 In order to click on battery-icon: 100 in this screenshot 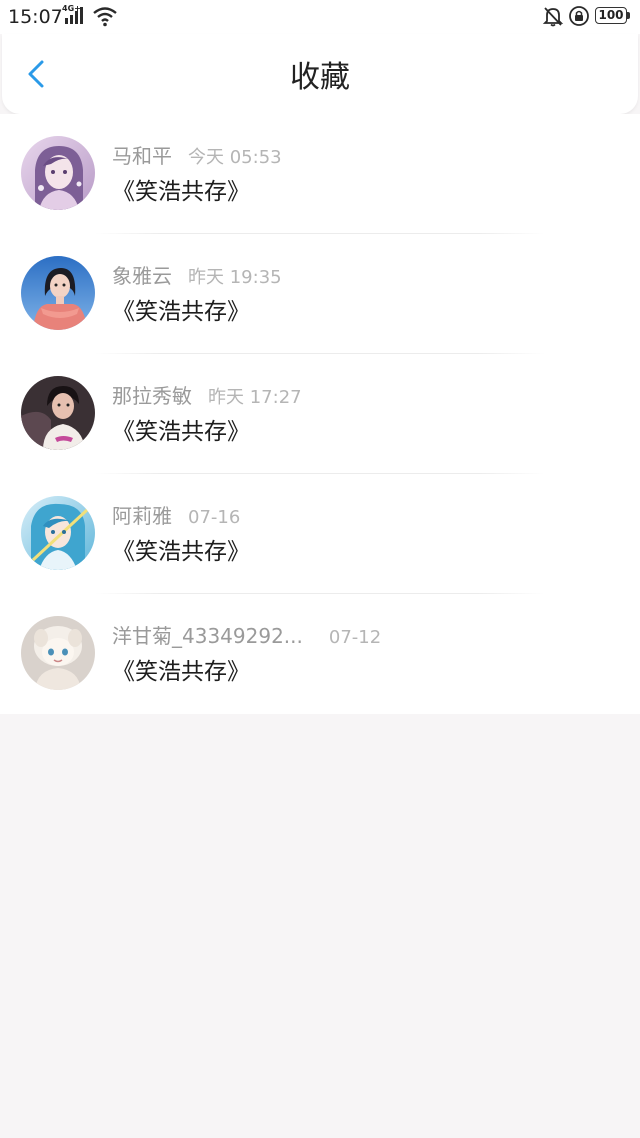, I will do `click(611, 15)`.